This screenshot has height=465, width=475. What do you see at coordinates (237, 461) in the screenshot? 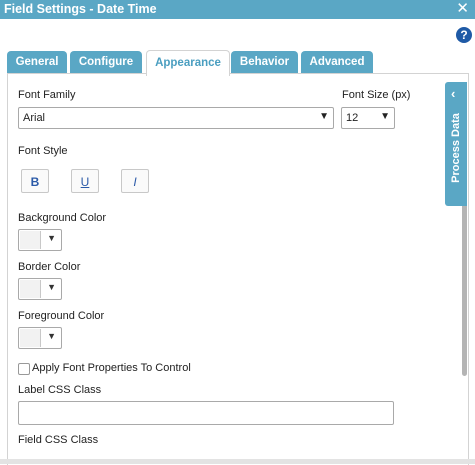
I see `bottom-bar` at bounding box center [237, 461].